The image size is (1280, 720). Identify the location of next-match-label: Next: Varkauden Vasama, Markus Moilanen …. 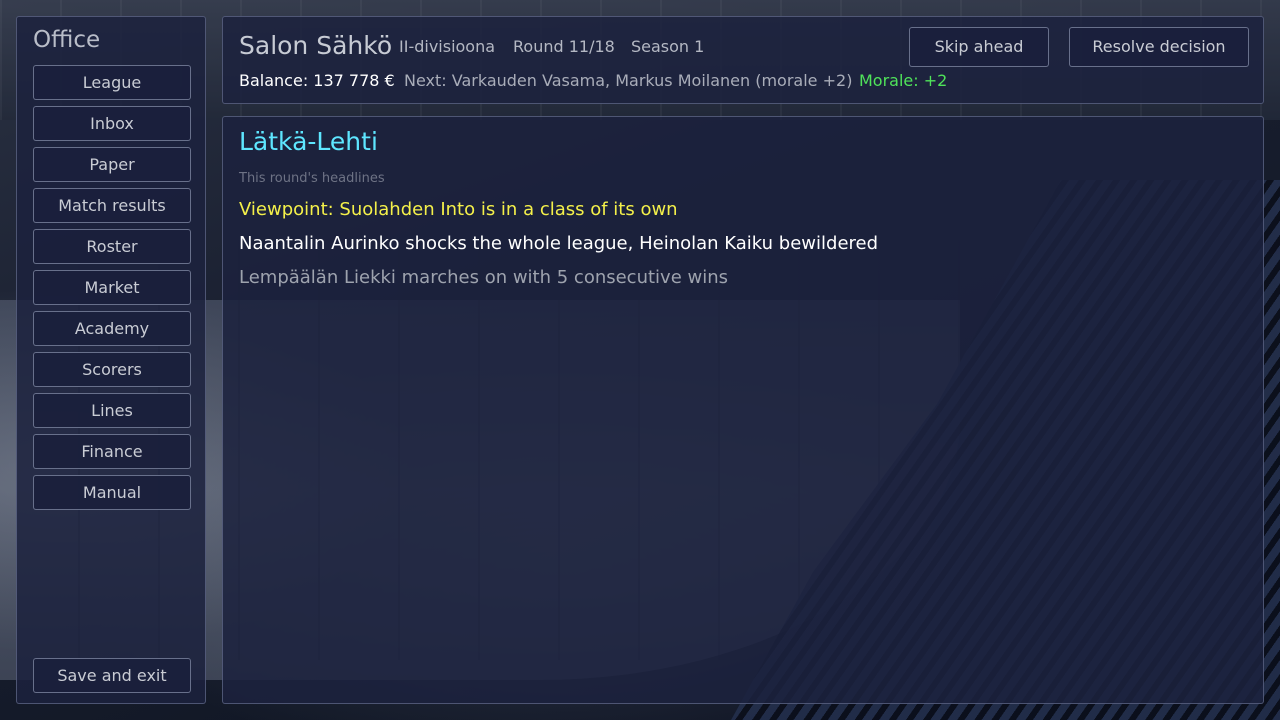
(628, 80).